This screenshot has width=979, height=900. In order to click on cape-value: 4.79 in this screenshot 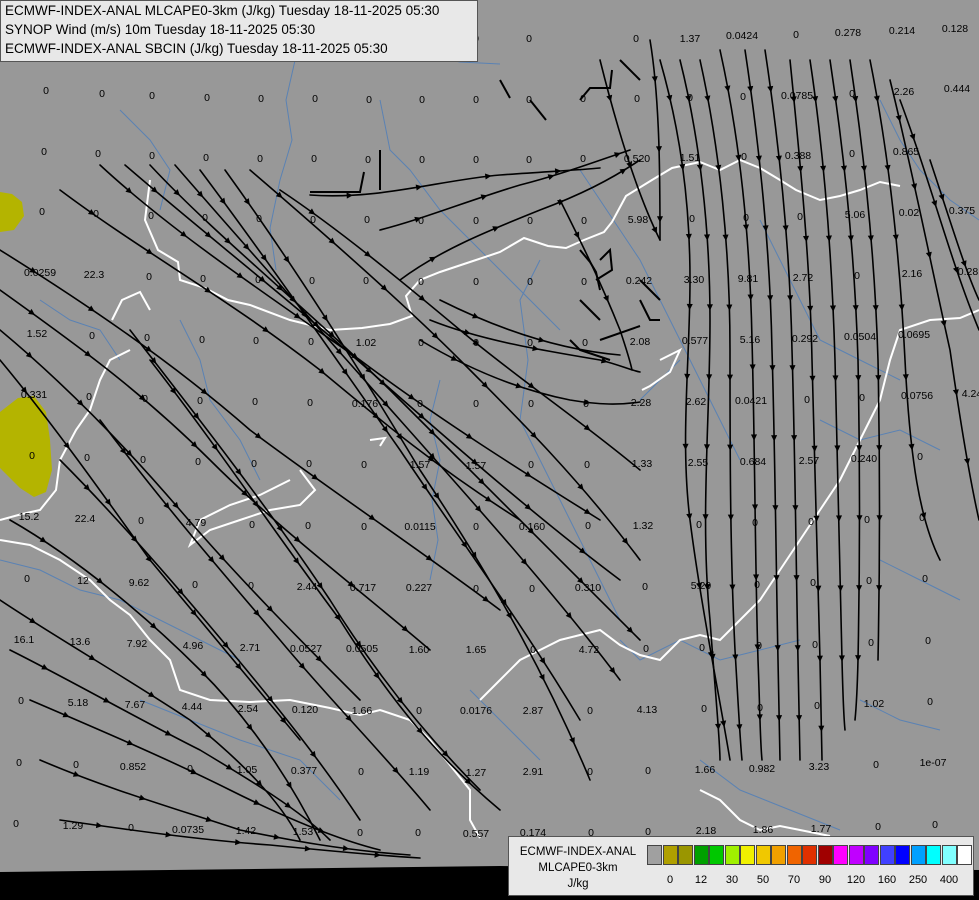, I will do `click(196, 523)`.